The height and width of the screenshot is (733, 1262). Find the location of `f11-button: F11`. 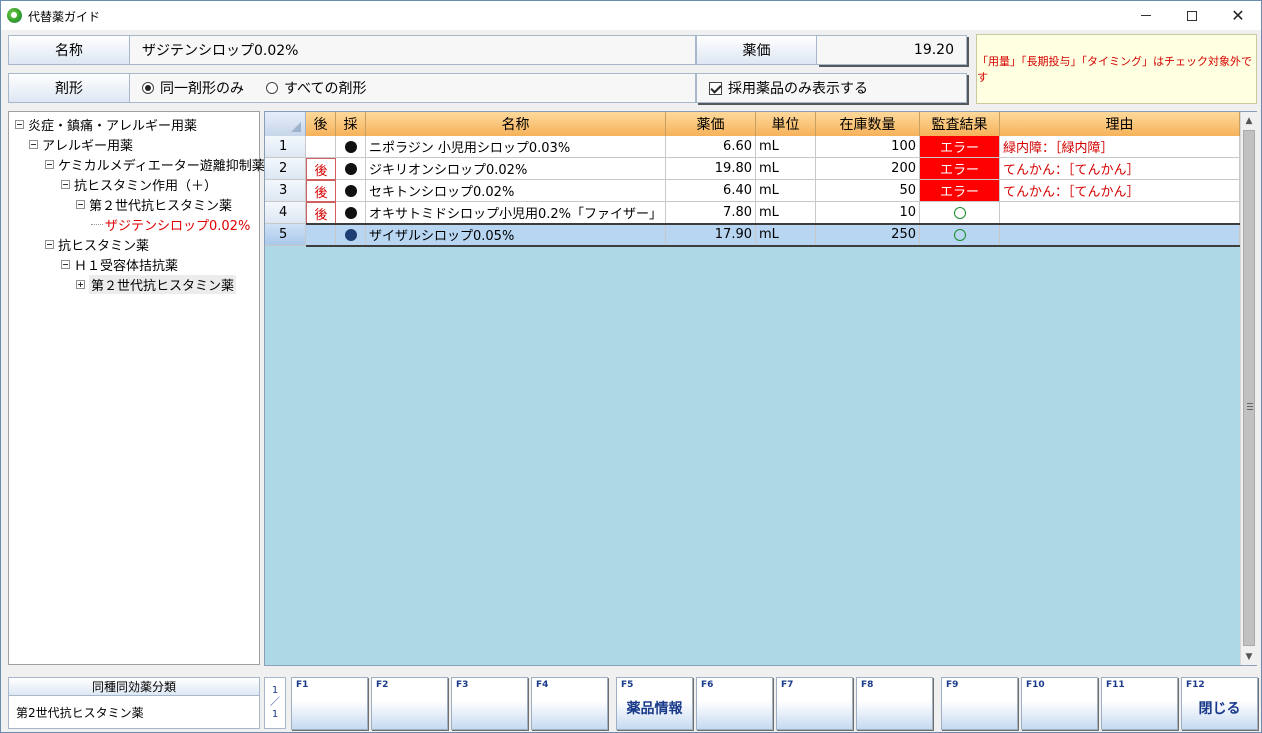

f11-button: F11 is located at coordinates (1139, 703).